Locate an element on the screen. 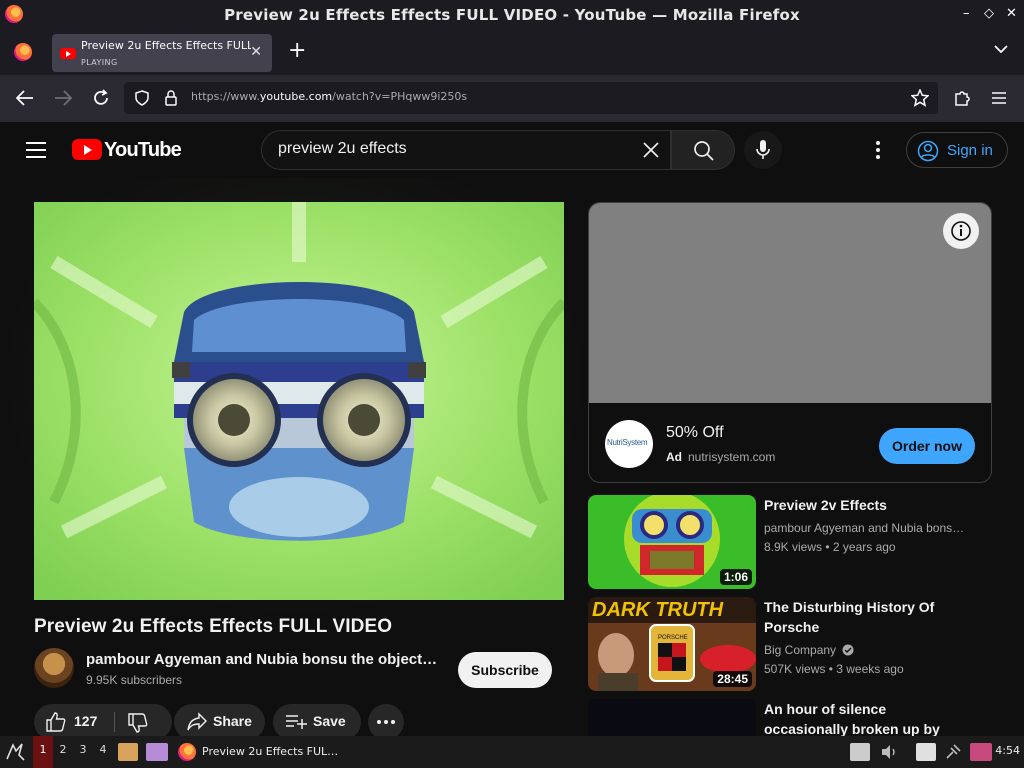 The width and height of the screenshot is (1024, 768). video-title-link: The Disturbing History Of Porsche is located at coordinates (869, 617).